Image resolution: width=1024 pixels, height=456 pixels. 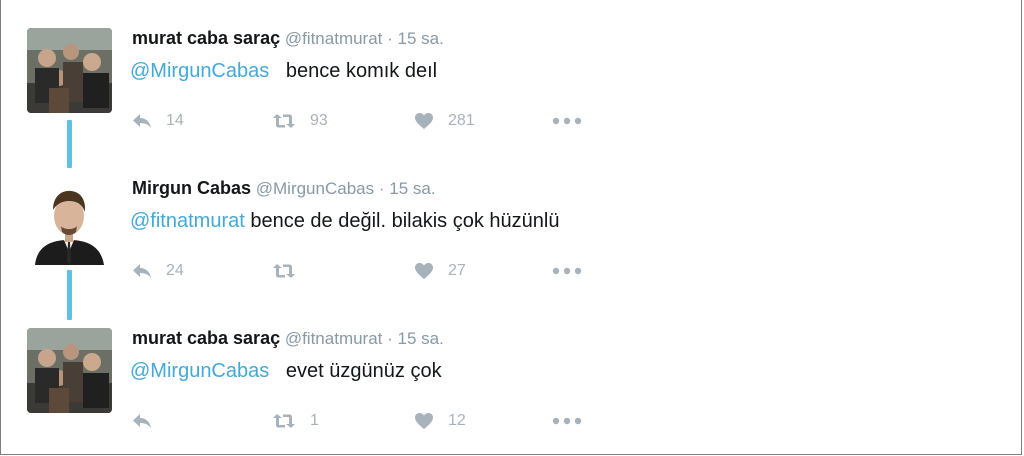 What do you see at coordinates (319, 120) in the screenshot?
I see `retweet-count: 93` at bounding box center [319, 120].